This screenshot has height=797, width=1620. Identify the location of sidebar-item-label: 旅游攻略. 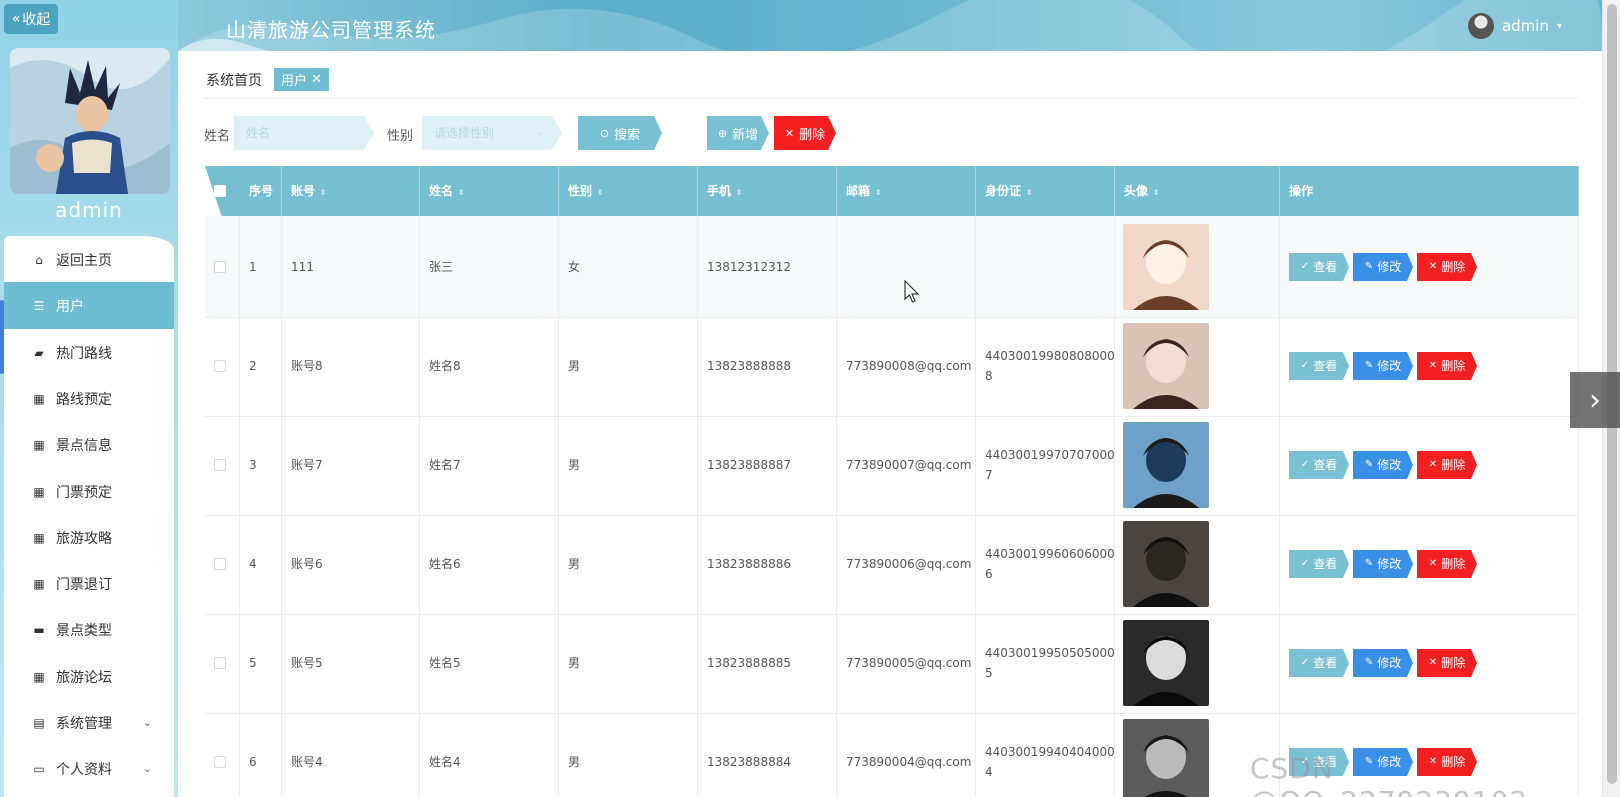
(84, 538).